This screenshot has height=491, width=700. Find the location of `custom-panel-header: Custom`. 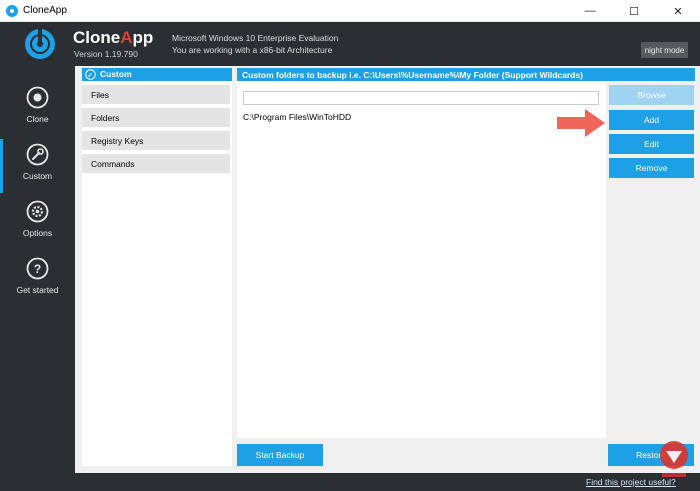

custom-panel-header: Custom is located at coordinates (157, 74).